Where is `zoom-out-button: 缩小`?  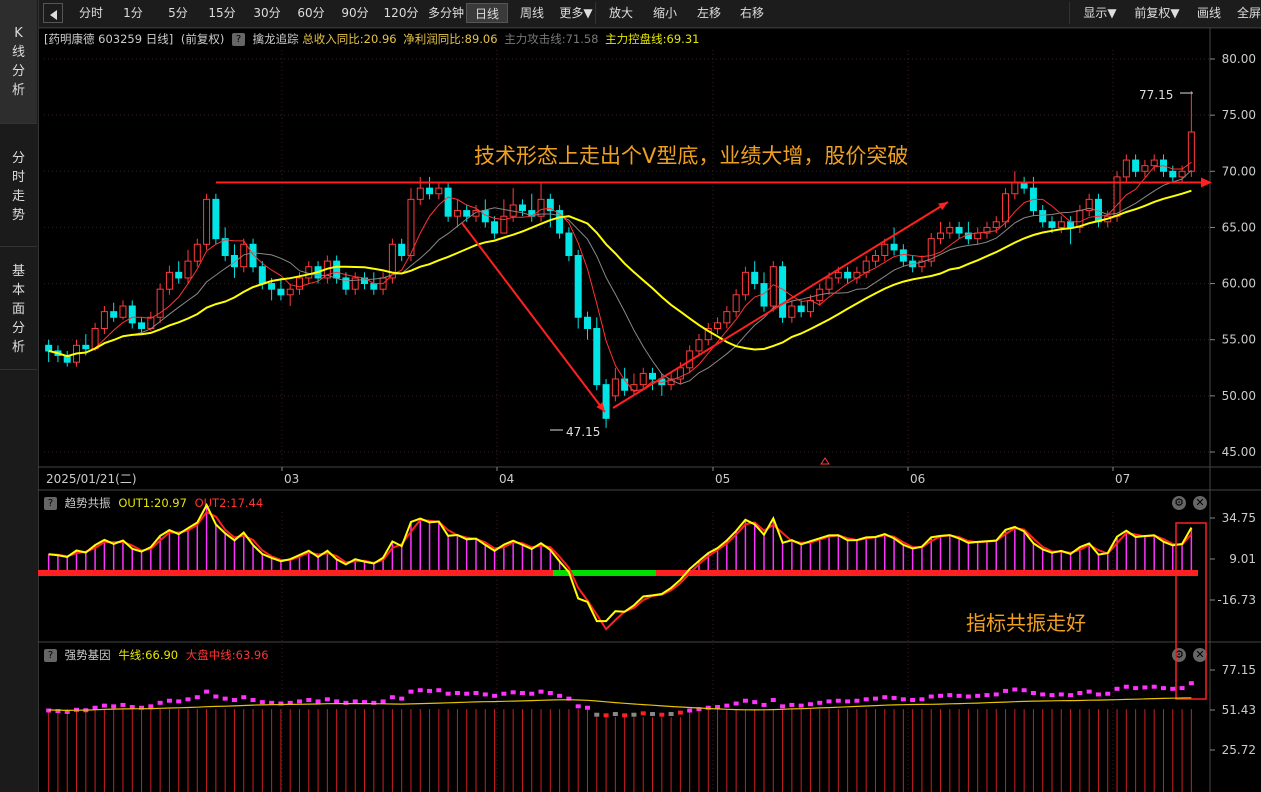
zoom-out-button: 缩小 is located at coordinates (665, 13).